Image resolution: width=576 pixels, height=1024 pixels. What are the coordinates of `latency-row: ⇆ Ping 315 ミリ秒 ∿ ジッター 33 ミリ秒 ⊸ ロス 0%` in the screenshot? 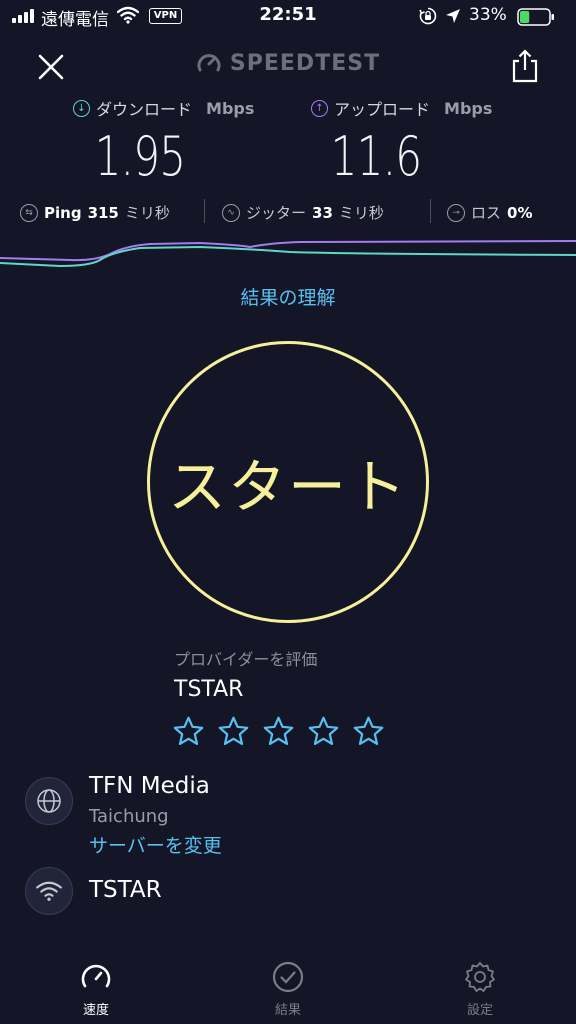 It's located at (288, 212).